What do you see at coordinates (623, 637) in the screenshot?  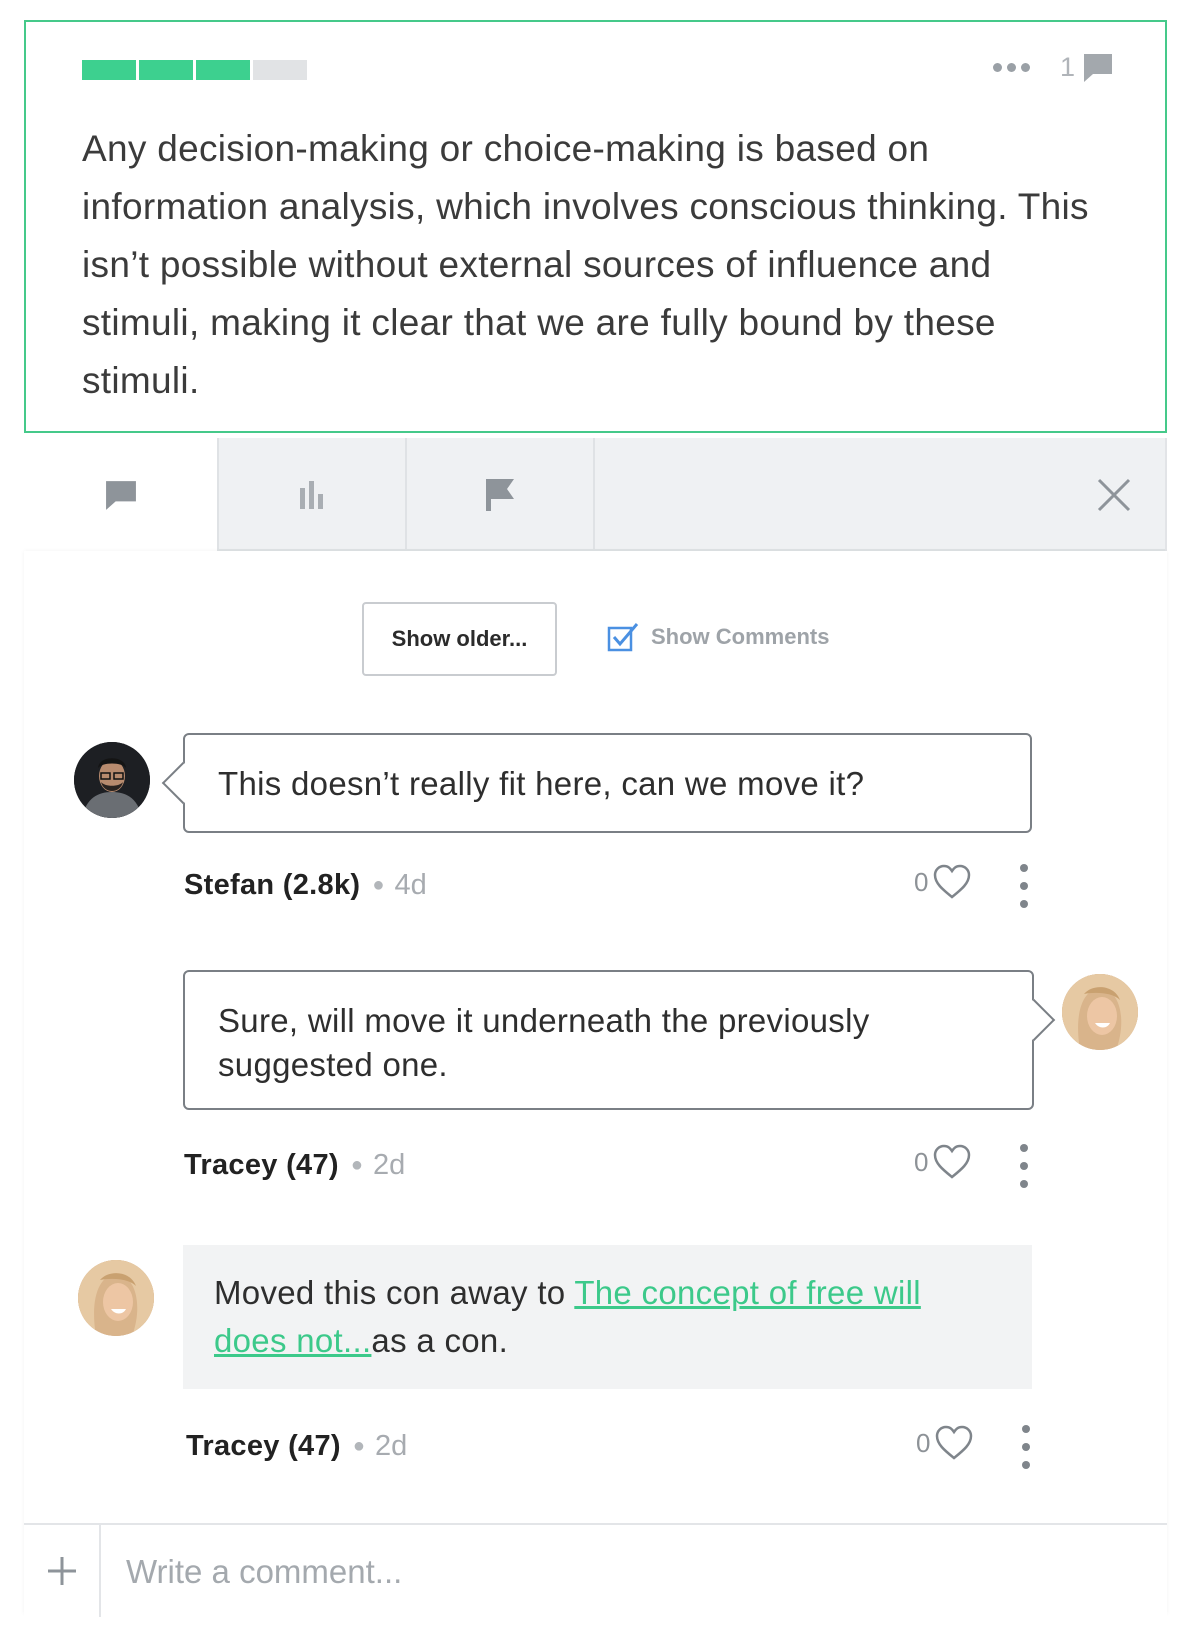 I see `checkbox-checked-icon` at bounding box center [623, 637].